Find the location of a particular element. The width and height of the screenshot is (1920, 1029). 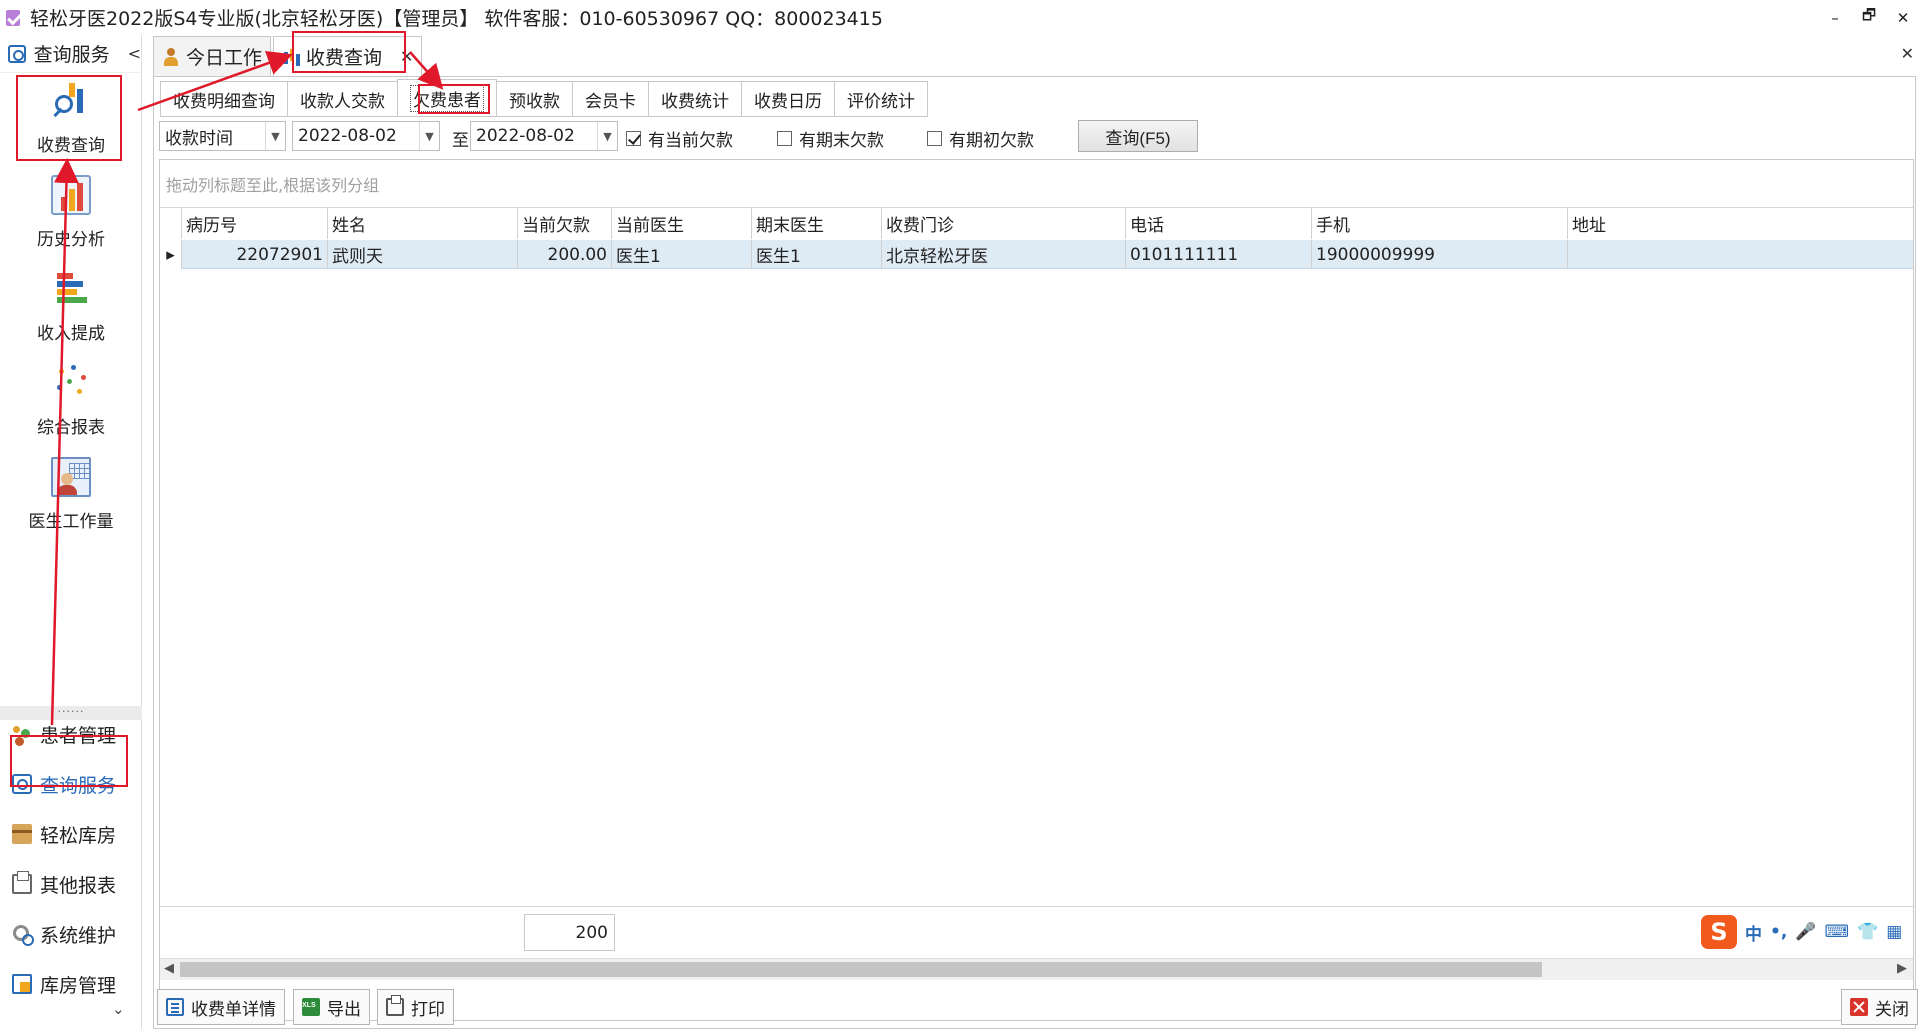

keyboard-icon: ⌨ is located at coordinates (1837, 932).